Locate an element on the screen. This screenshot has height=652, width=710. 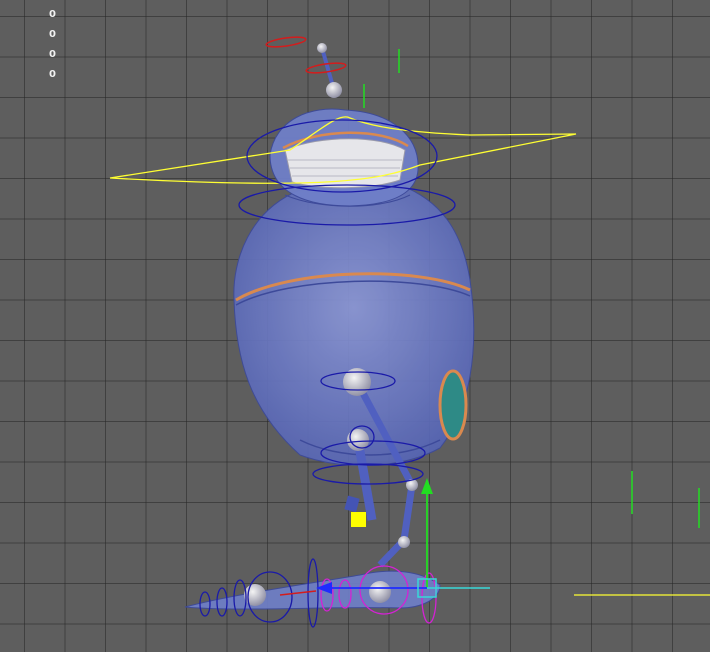
side-hatch-mesh is located at coordinates (453, 405).